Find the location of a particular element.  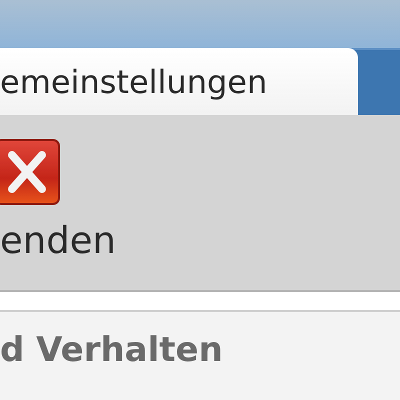

tab: emeinstellungen is located at coordinates (179, 81).